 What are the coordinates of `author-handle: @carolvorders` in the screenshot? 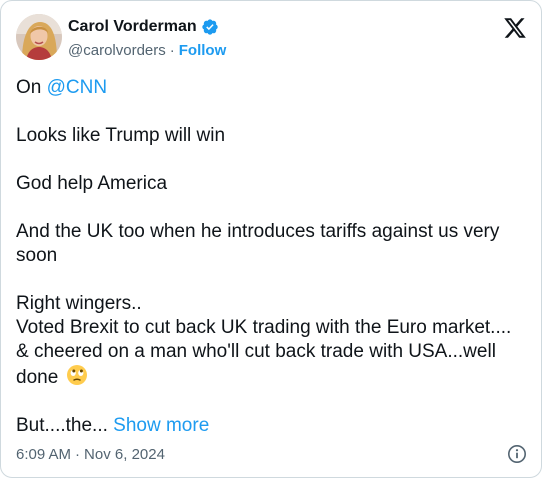 It's located at (117, 50).